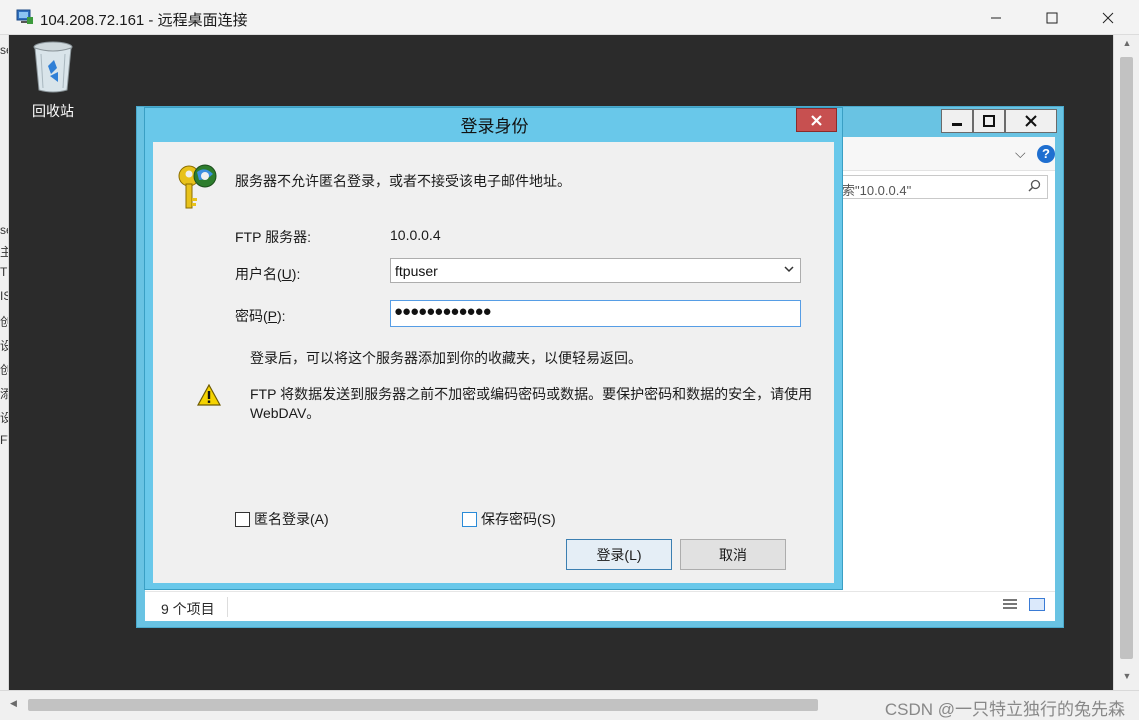 The height and width of the screenshot is (720, 1139). What do you see at coordinates (1126, 680) in the screenshot?
I see `scroll-down-icon: ▼` at bounding box center [1126, 680].